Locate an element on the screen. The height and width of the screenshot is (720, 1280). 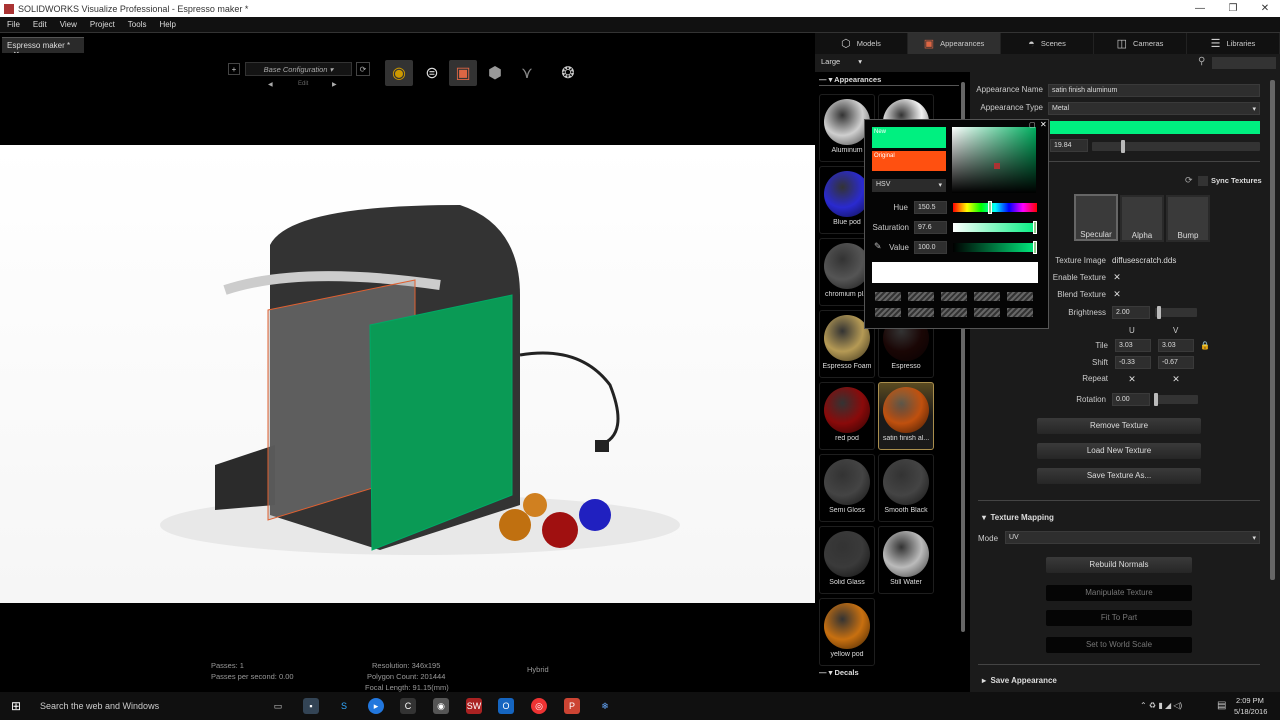
refresh-configuration-button: ⟳ is located at coordinates (363, 69).